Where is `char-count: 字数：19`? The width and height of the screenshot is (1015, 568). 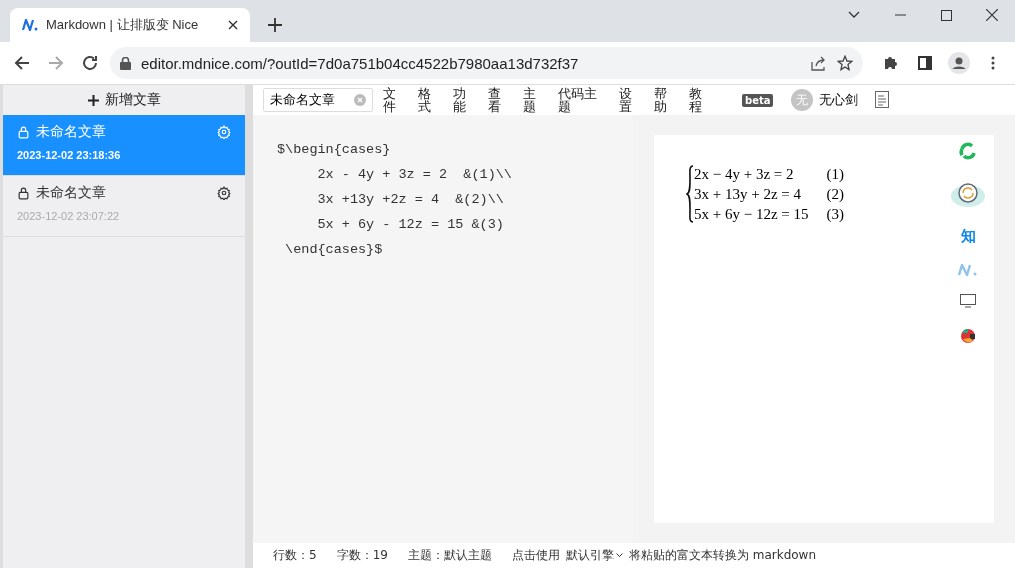
char-count: 字数：19 is located at coordinates (362, 555).